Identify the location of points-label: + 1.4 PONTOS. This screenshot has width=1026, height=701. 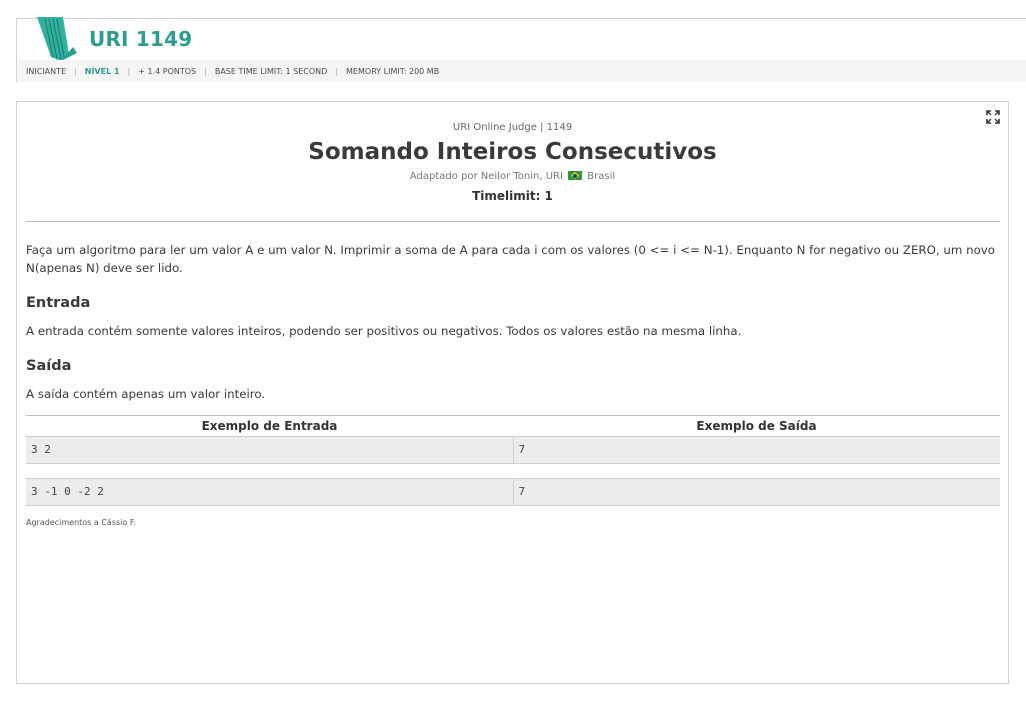
(167, 71).